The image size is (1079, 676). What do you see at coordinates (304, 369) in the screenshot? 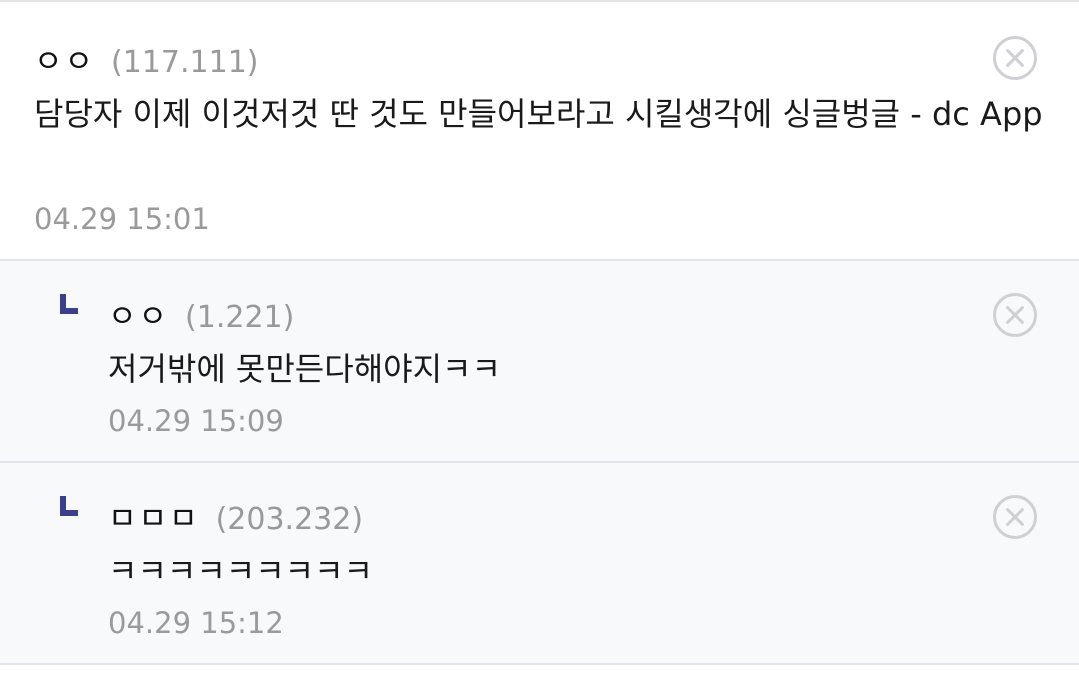
I see `comment-text: 저거밖에 못만든다해야지ㅋㅋ` at bounding box center [304, 369].